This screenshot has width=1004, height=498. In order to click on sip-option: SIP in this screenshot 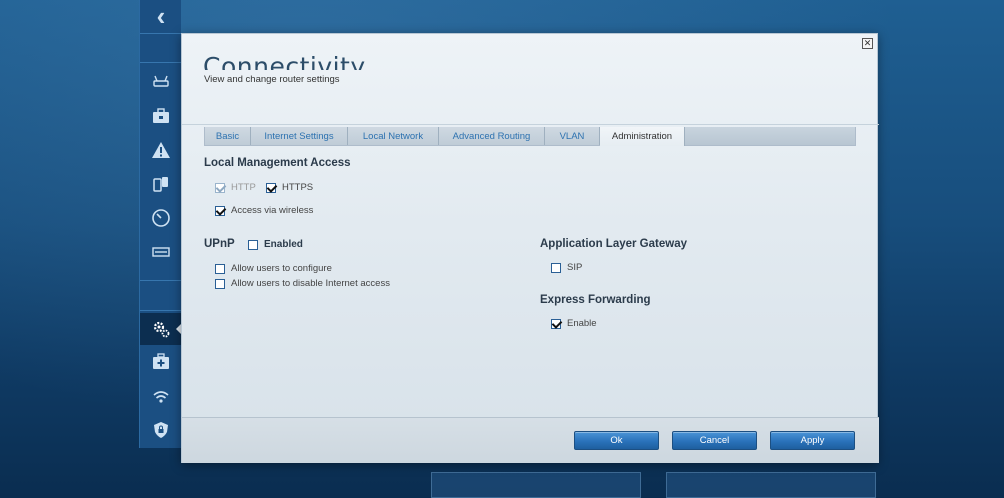, I will do `click(566, 267)`.